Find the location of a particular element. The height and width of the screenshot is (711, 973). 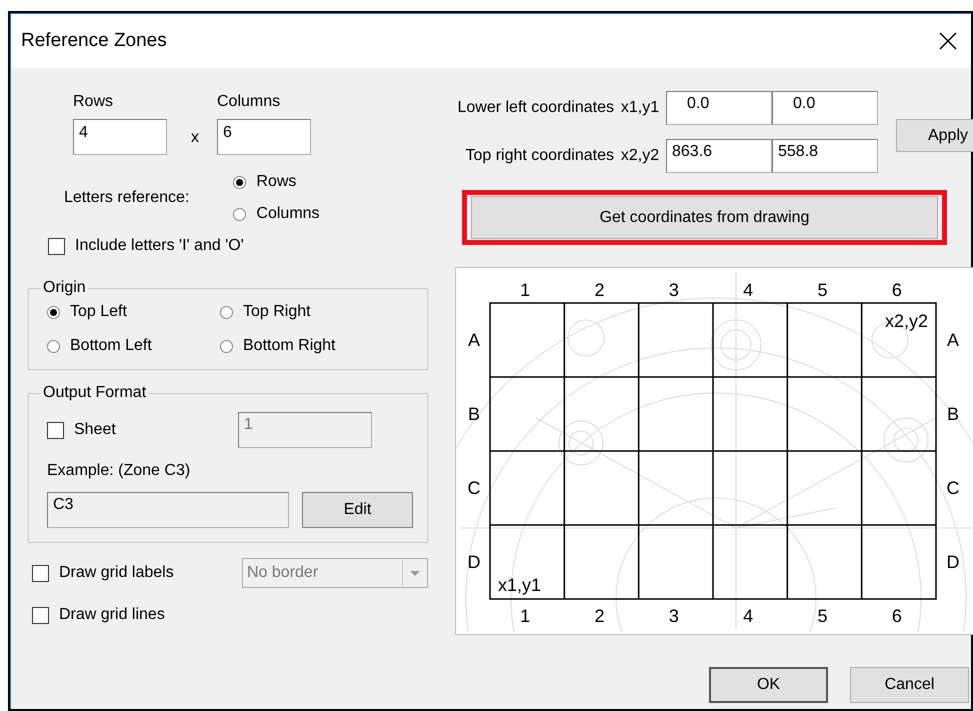

checkbox-label: Draw grid labels is located at coordinates (116, 573).